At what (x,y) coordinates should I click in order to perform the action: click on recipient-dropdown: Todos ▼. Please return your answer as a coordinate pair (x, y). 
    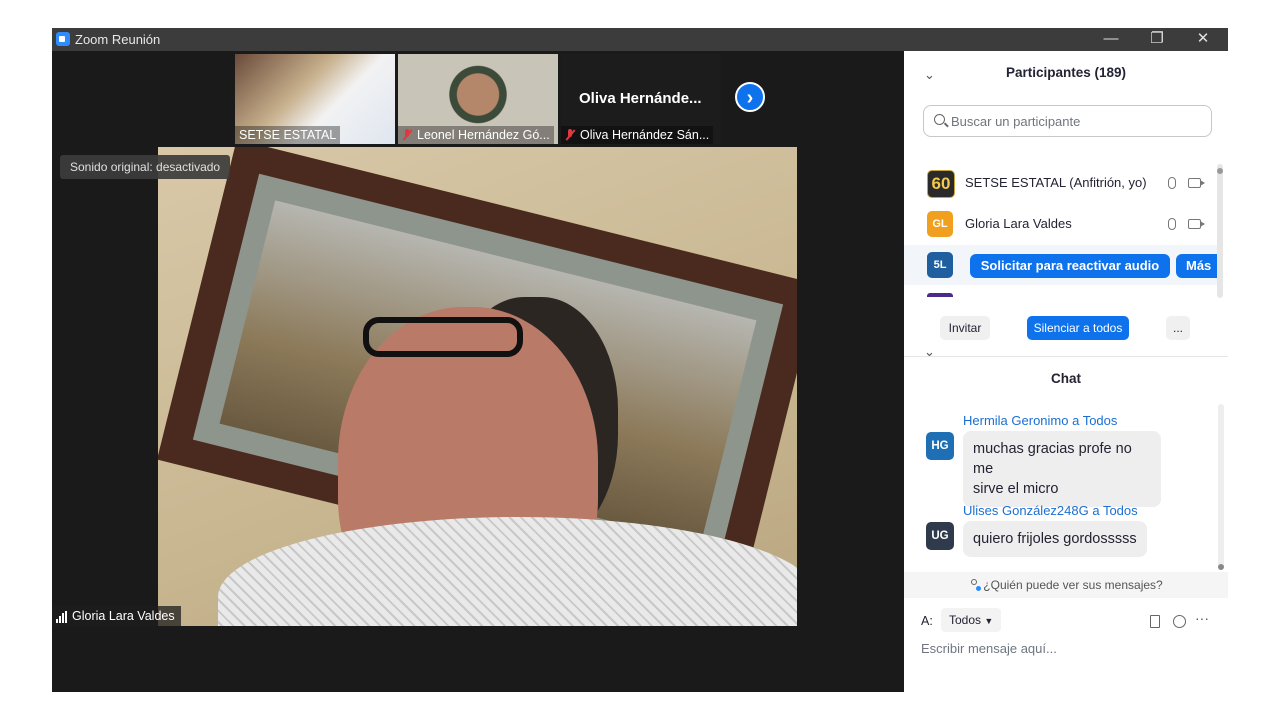
    Looking at the image, I should click on (971, 620).